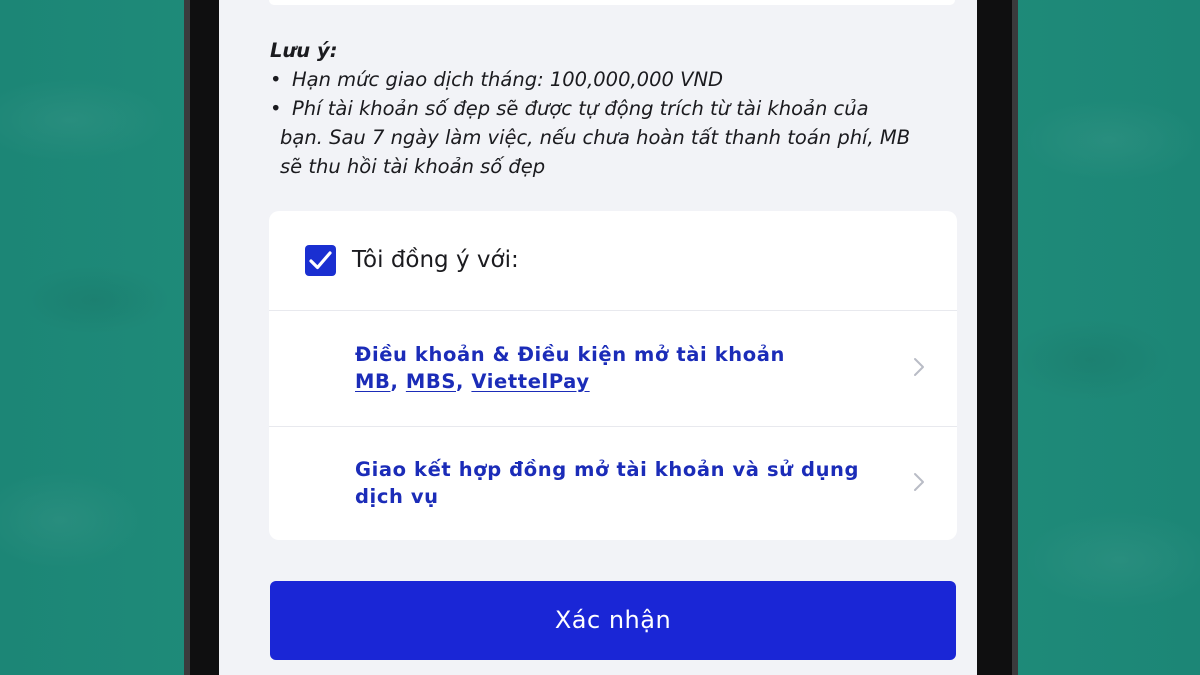 The width and height of the screenshot is (1200, 675). I want to click on agree-label: Tôi đồng ý với:, so click(435, 260).